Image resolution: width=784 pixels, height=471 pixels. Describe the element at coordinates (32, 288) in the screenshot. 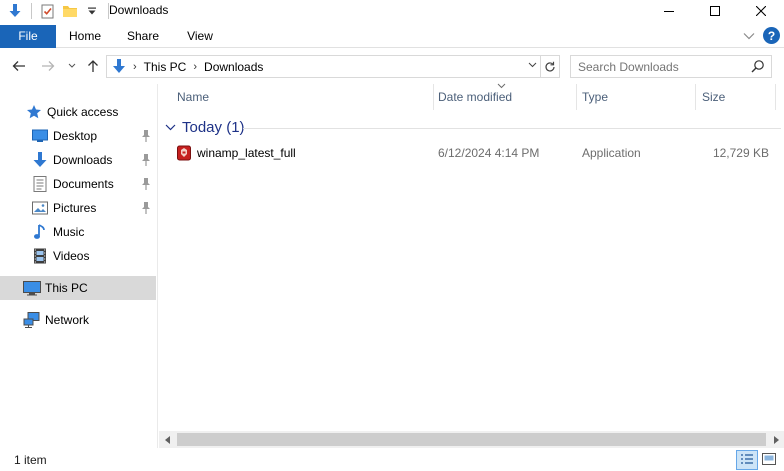

I see `computer-icon` at that location.